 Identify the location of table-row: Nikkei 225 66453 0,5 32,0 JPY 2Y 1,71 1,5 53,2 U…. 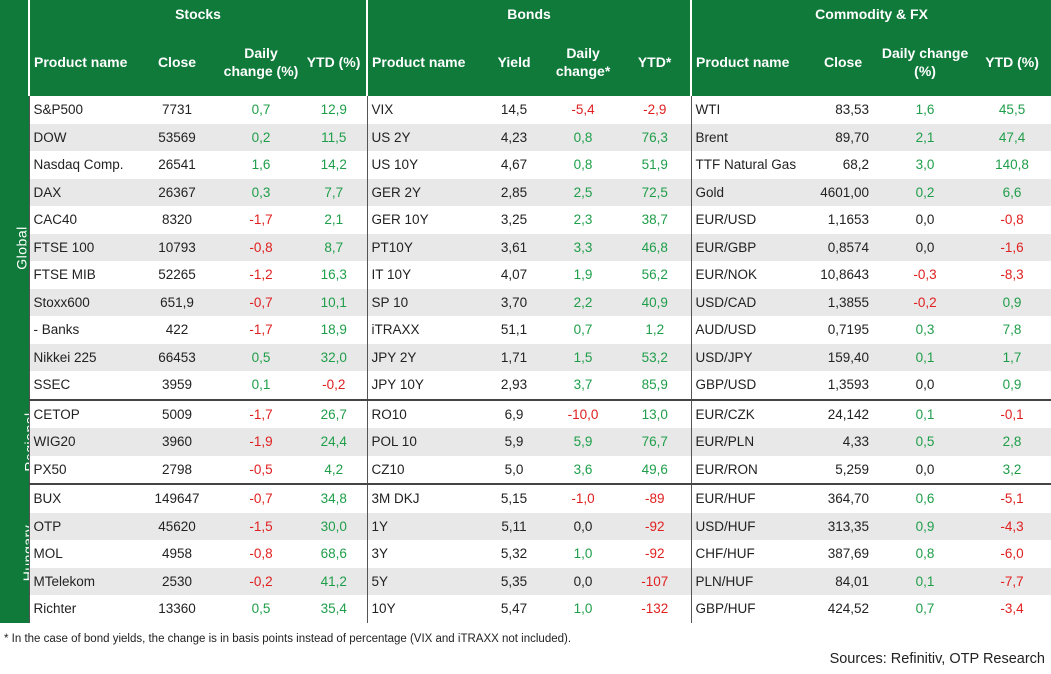
(525, 357).